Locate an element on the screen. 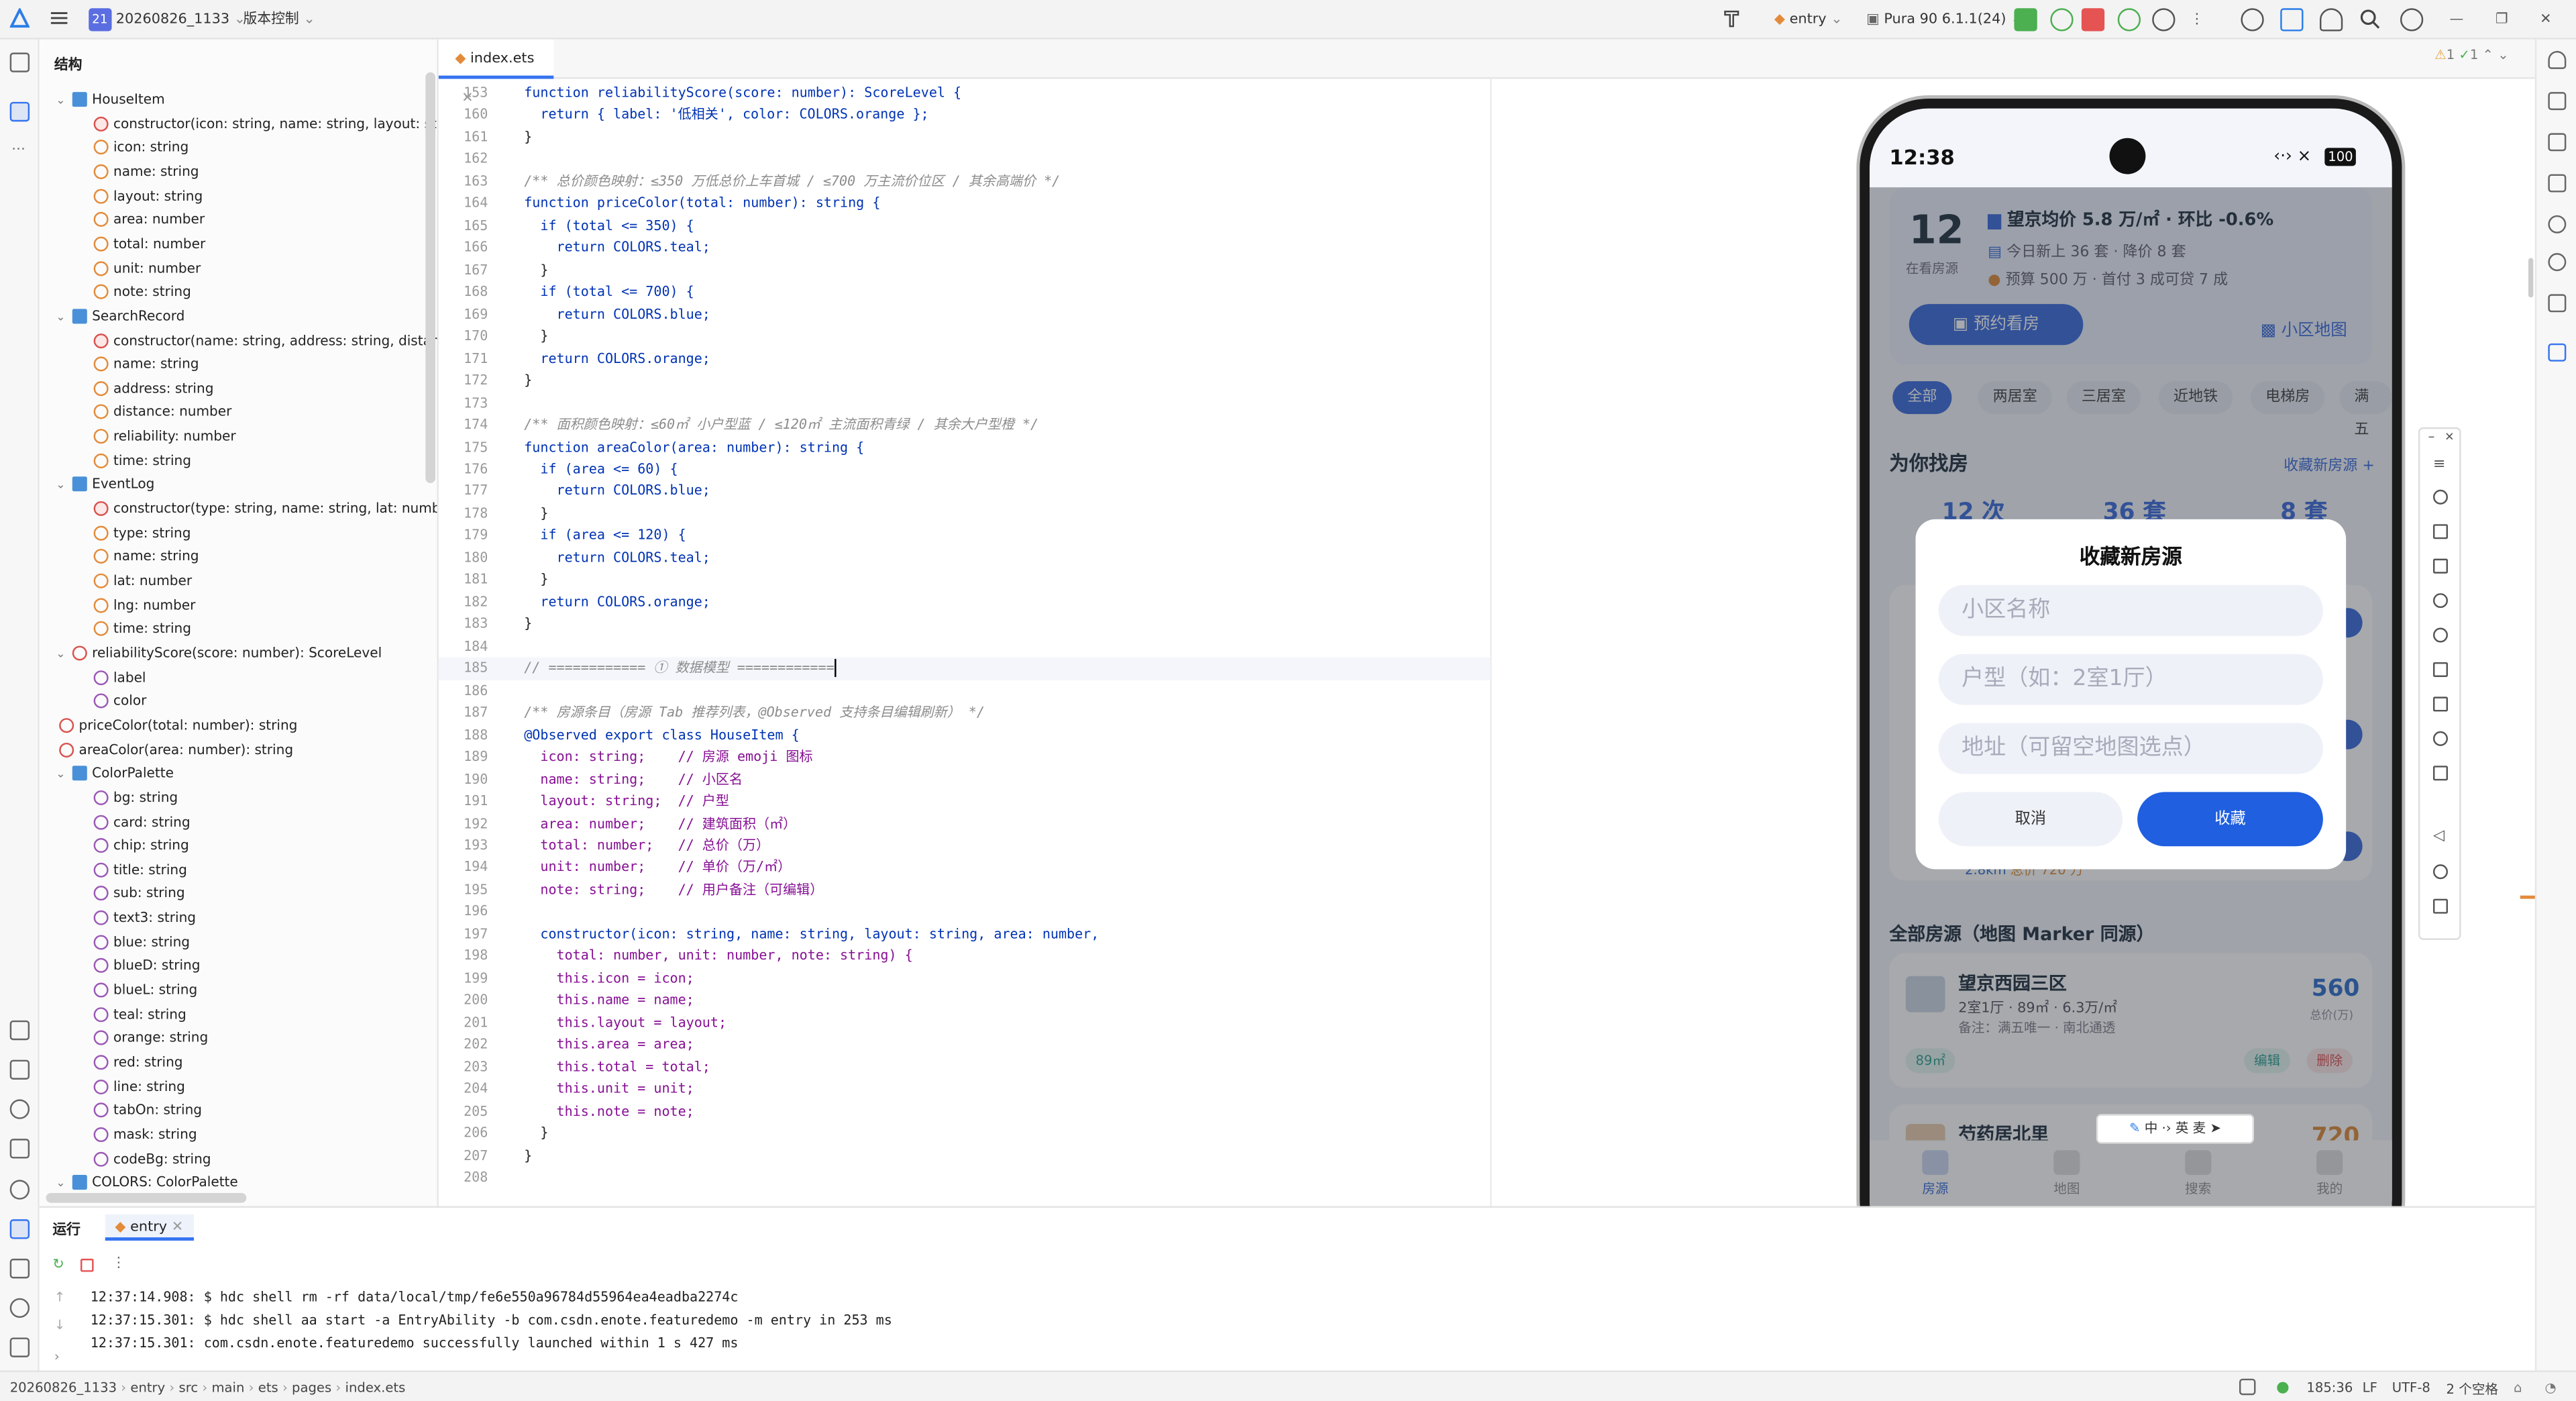  close-window-icon: ✕ is located at coordinates (2545, 19).